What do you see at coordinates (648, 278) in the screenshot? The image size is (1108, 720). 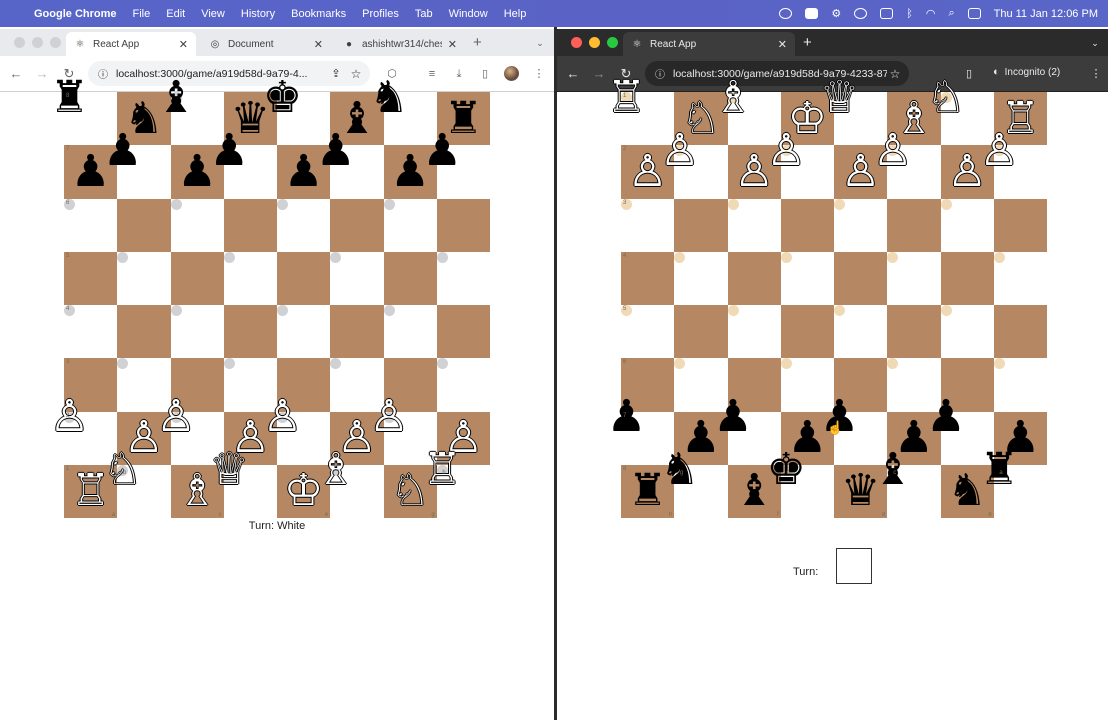 I see `board-square: 4` at bounding box center [648, 278].